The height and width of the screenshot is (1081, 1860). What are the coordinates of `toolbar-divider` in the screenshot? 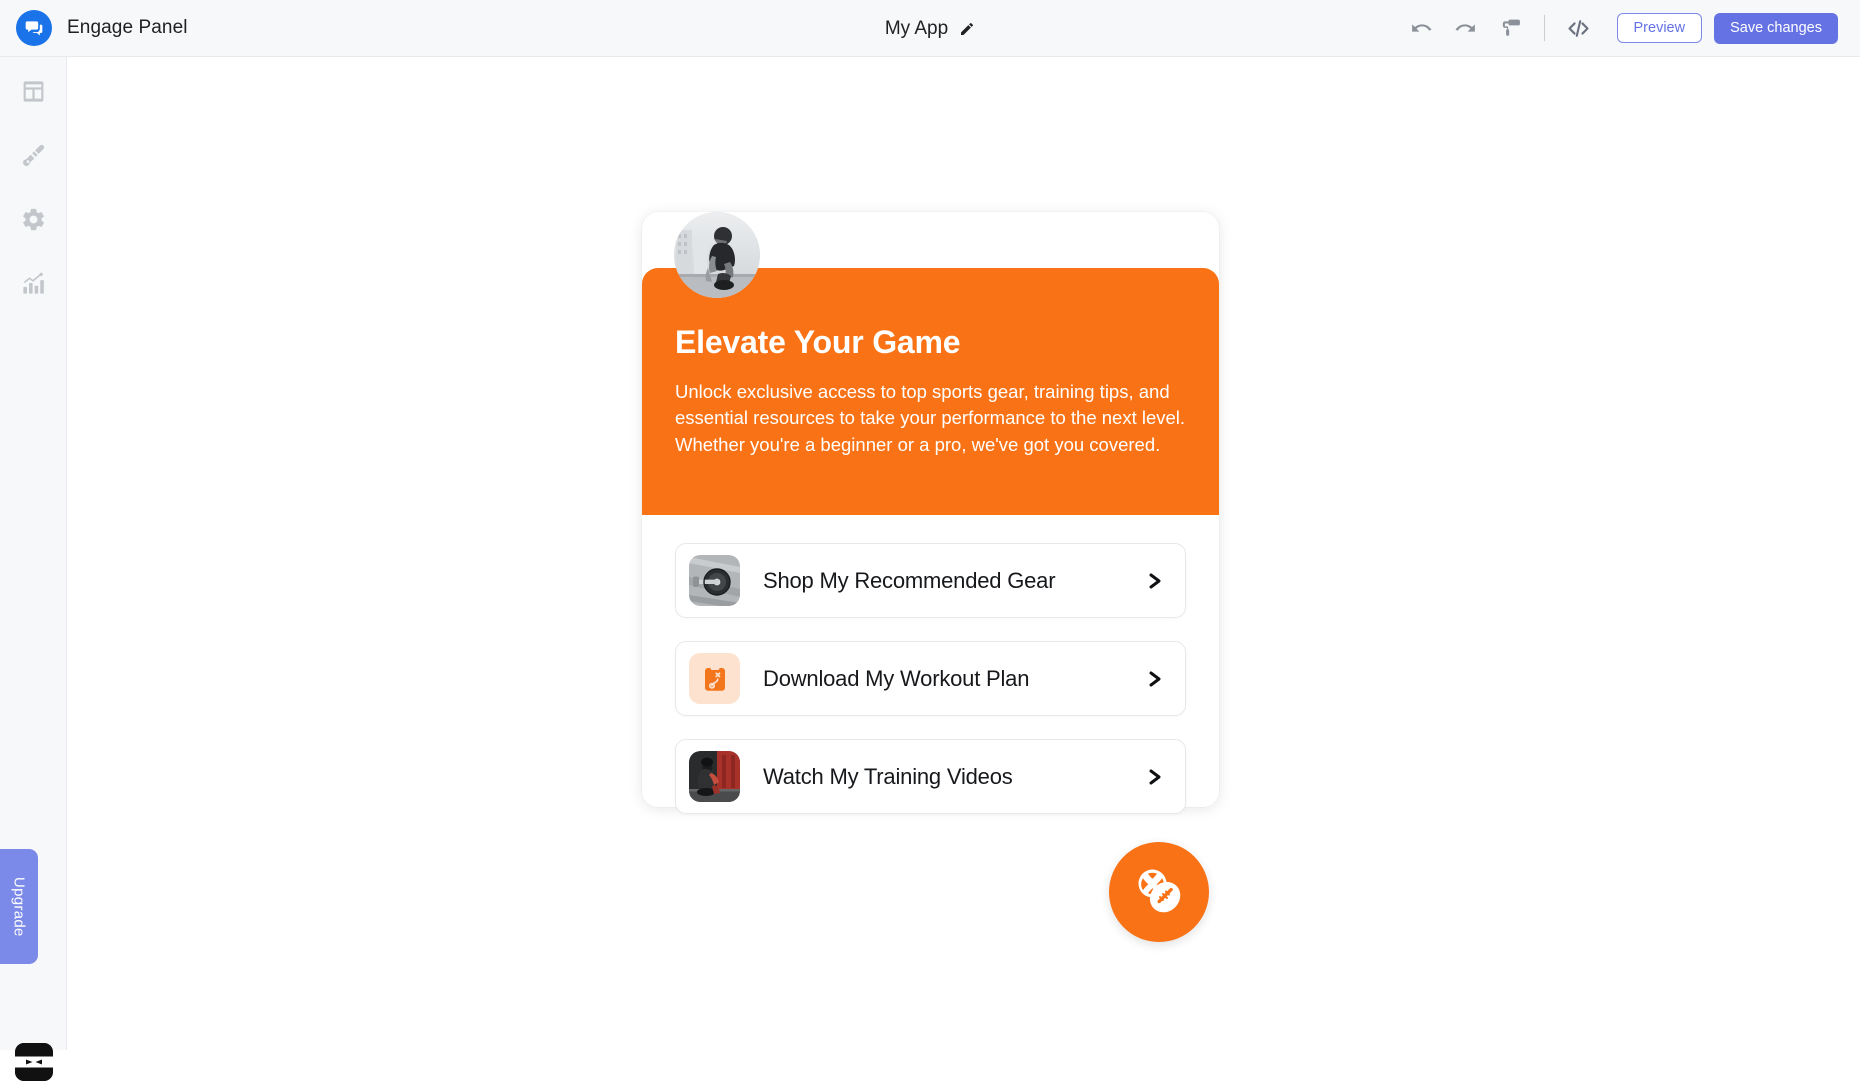 It's located at (1544, 28).